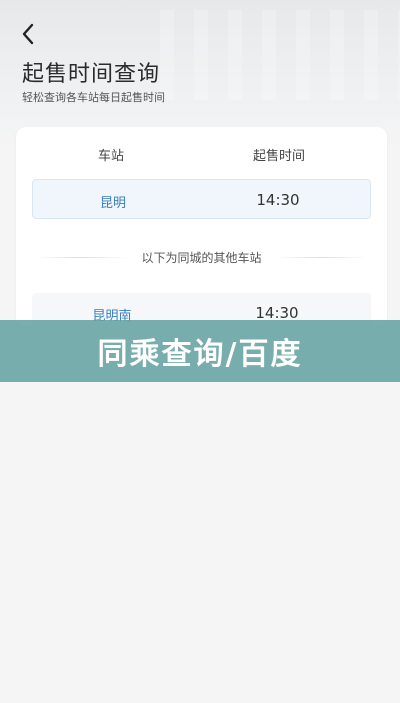 The width and height of the screenshot is (400, 703). I want to click on same-city-divider: 以下为同城的其他车站, so click(202, 257).